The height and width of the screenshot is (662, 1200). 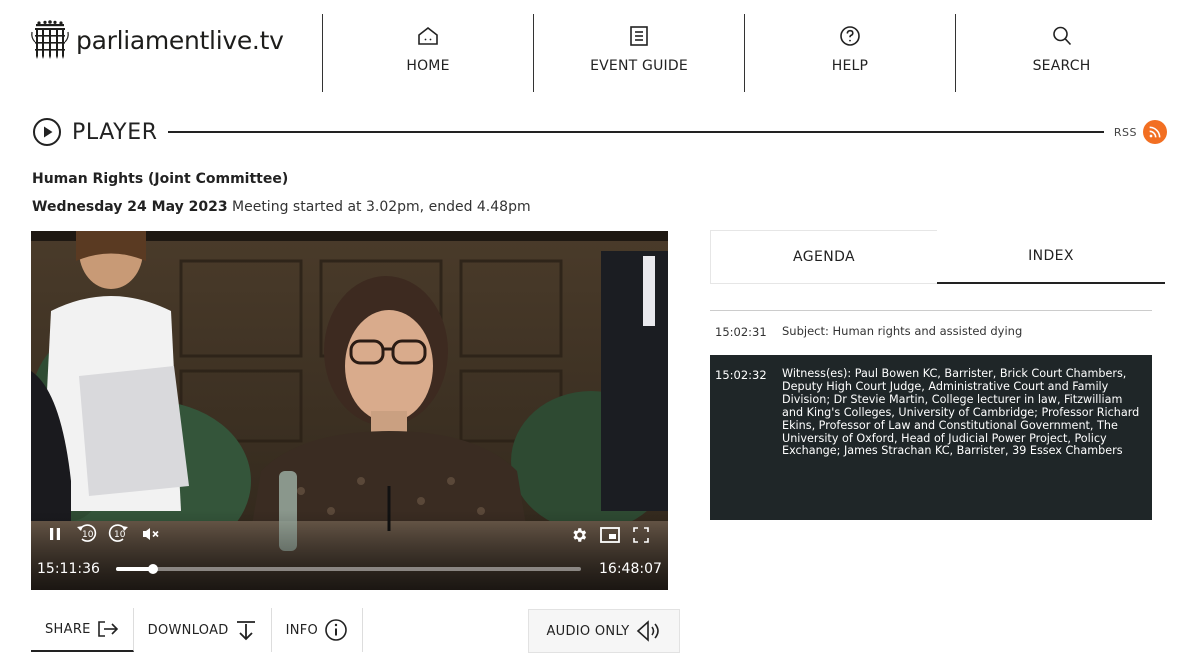 I want to click on player-heading: PLAYER RSS, so click(x=599, y=132).